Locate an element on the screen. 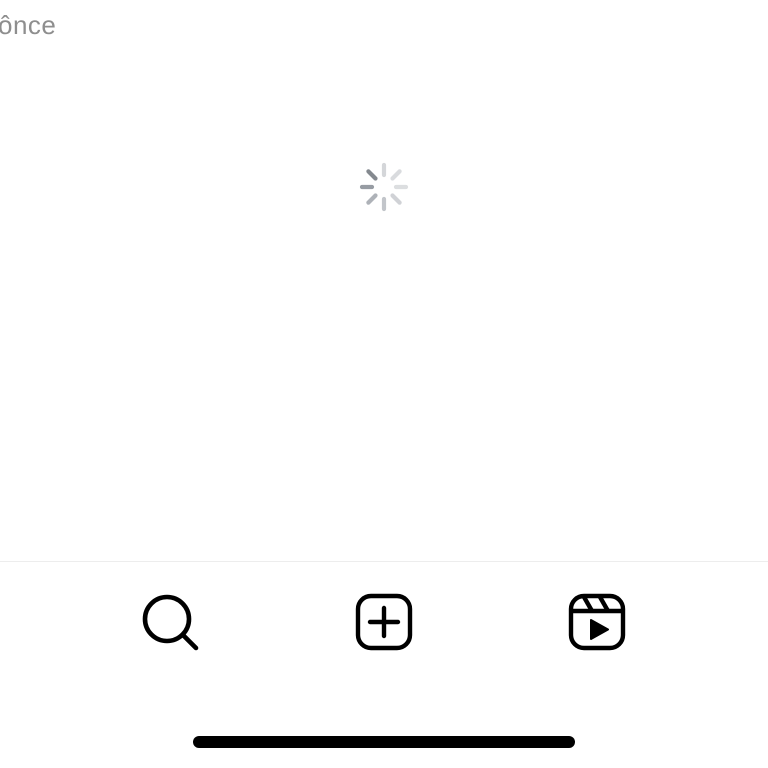 This screenshot has width=768, height=768. reels-icon is located at coordinates (597, 624).